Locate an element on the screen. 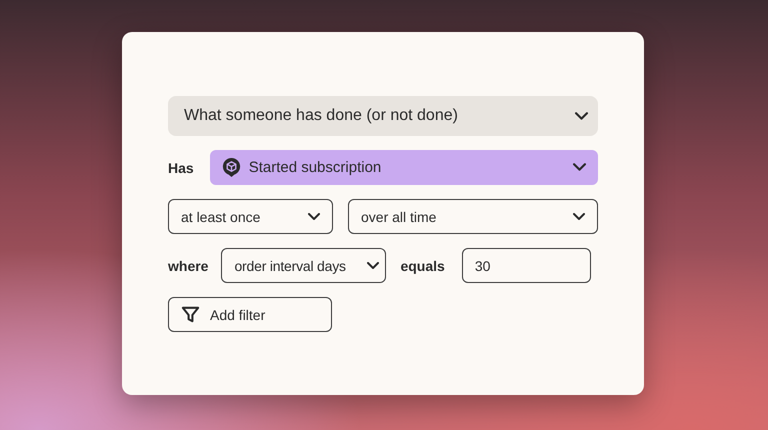 Image resolution: width=768 pixels, height=430 pixels. timeframe-dropdown: over all time is located at coordinates (473, 216).